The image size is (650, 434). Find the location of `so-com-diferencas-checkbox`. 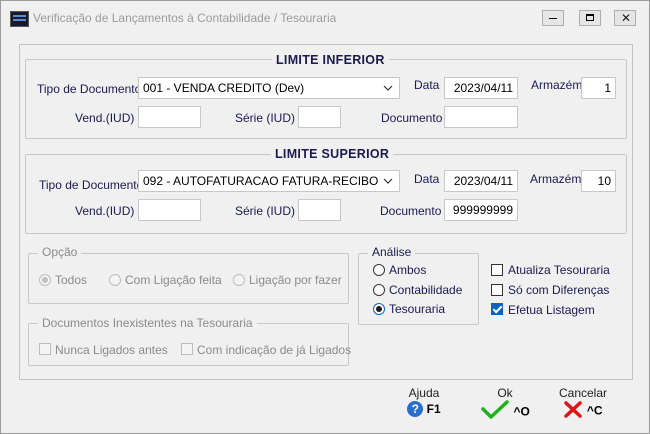

so-com-diferencas-checkbox is located at coordinates (497, 290).